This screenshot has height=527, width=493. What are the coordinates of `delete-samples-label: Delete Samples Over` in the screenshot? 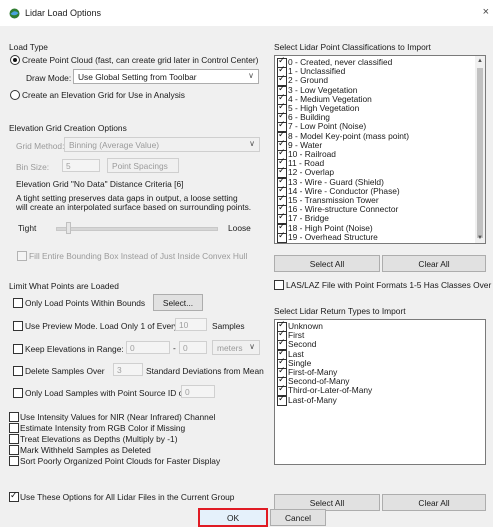 It's located at (65, 371).